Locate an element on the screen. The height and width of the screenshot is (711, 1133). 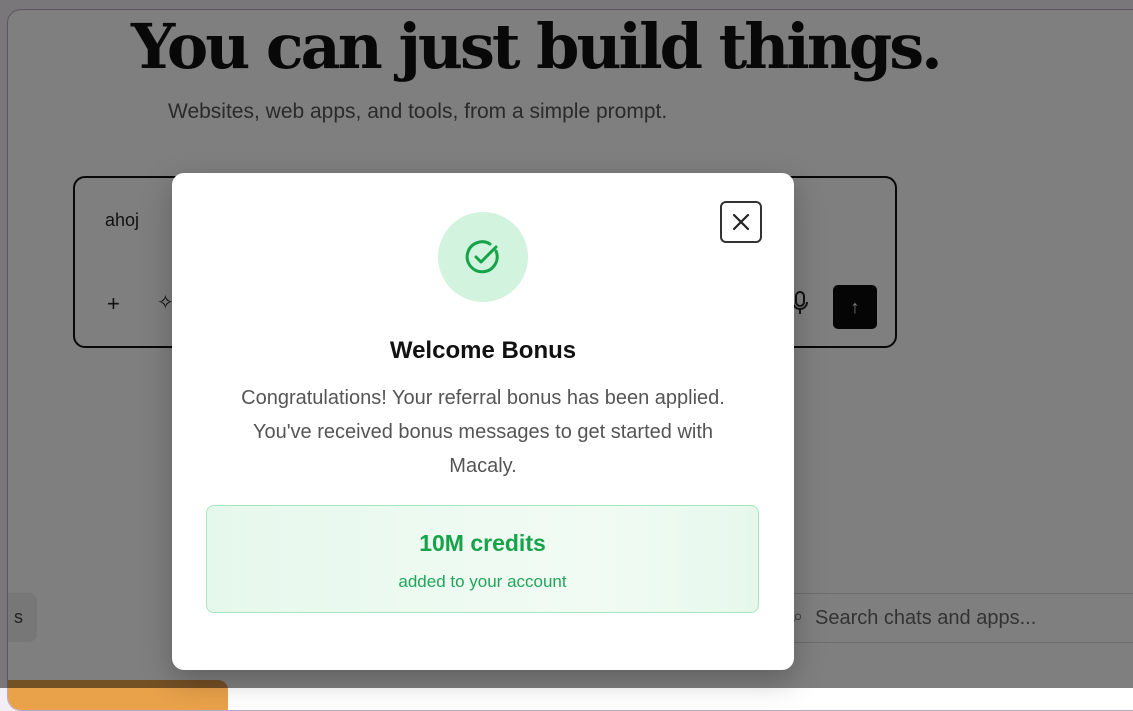
credits-box: 10M credits added to your account is located at coordinates (482, 559).